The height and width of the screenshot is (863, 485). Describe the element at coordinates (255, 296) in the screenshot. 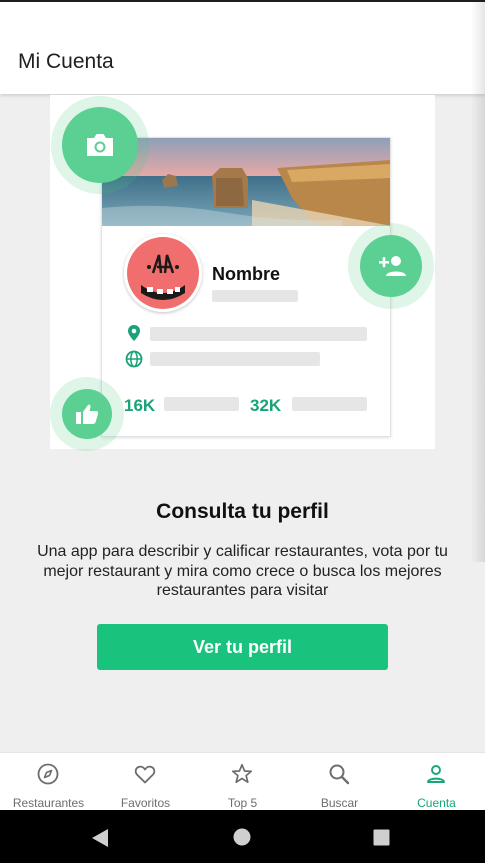

I see `username-placeholder` at that location.